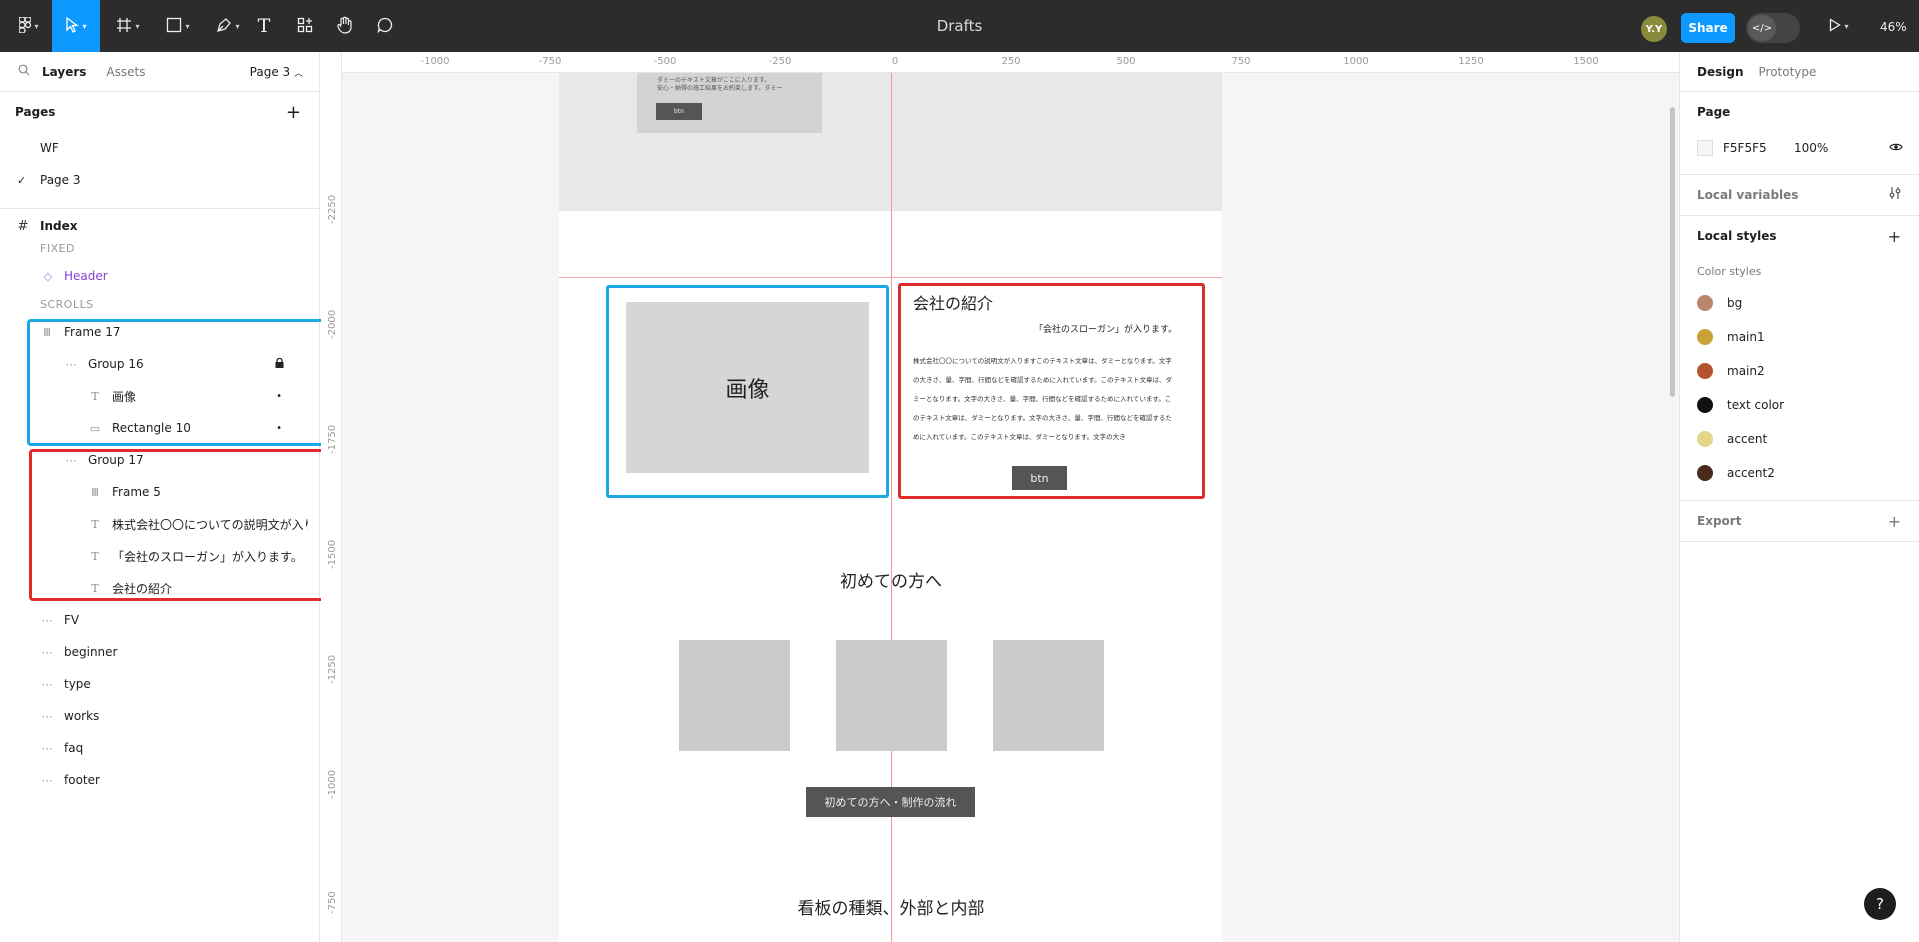 This screenshot has height=942, width=1919. I want to click on zoom-level: 46%, so click(1893, 27).